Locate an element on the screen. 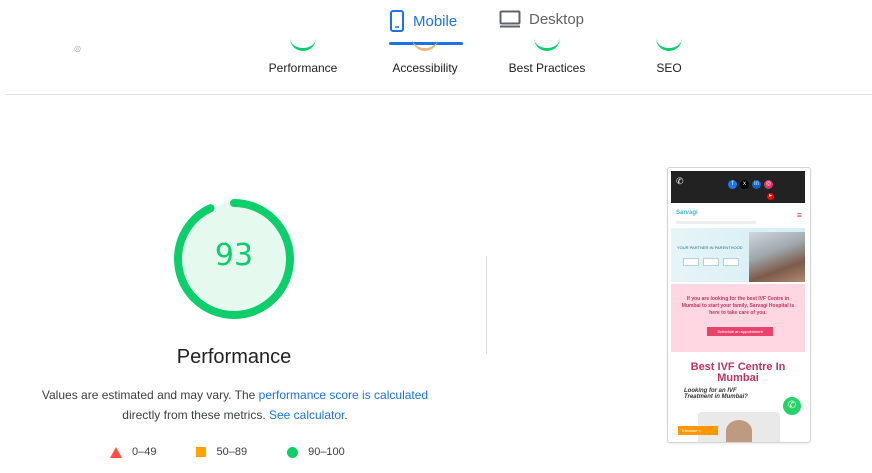 The width and height of the screenshot is (872, 473). facebook-icon: f is located at coordinates (732, 184).